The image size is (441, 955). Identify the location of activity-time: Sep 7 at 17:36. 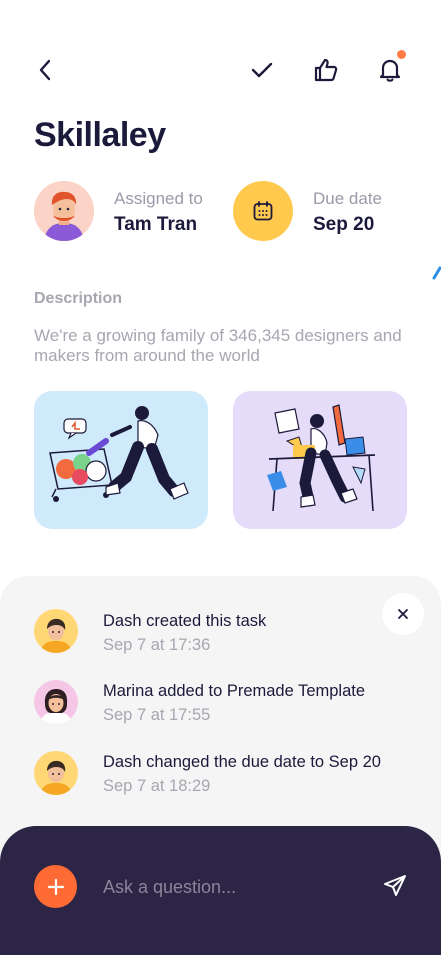
(157, 645).